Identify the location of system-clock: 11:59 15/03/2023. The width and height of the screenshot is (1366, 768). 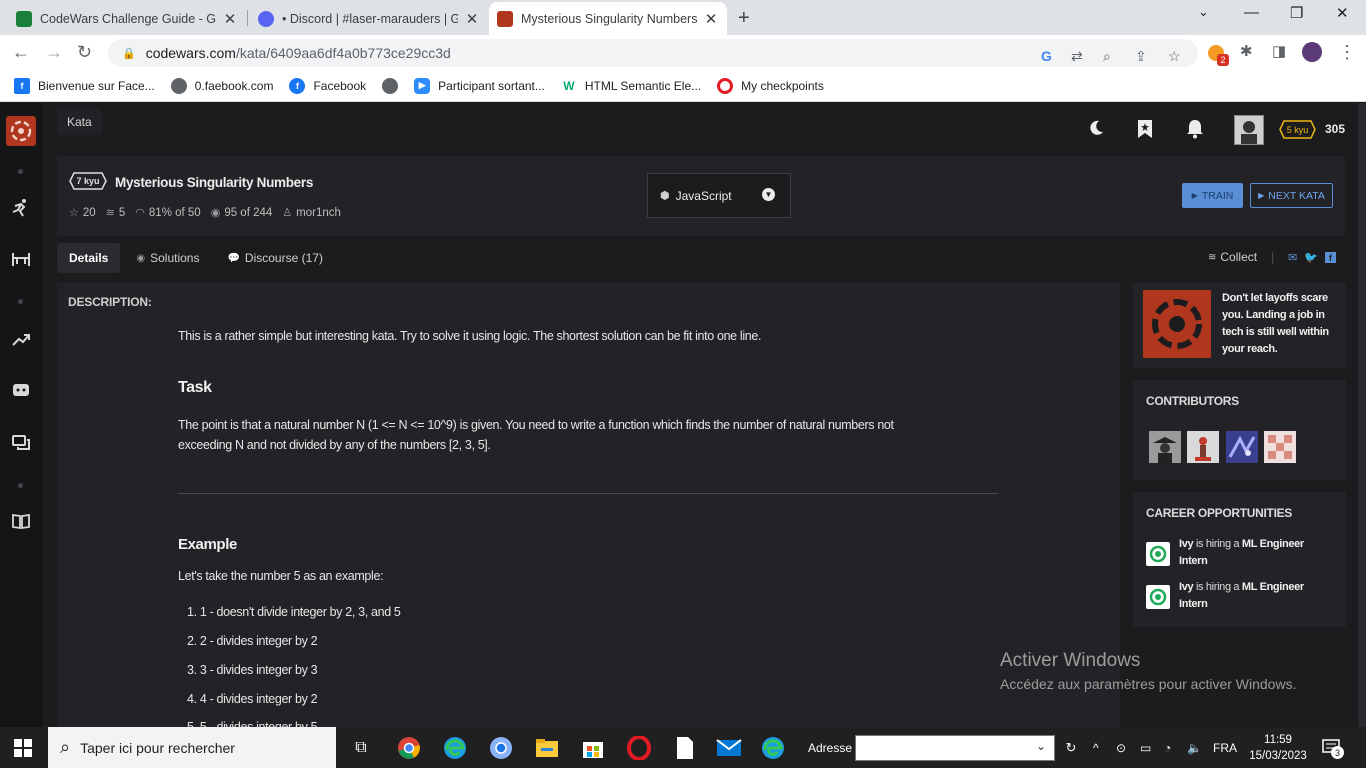
(1278, 748).